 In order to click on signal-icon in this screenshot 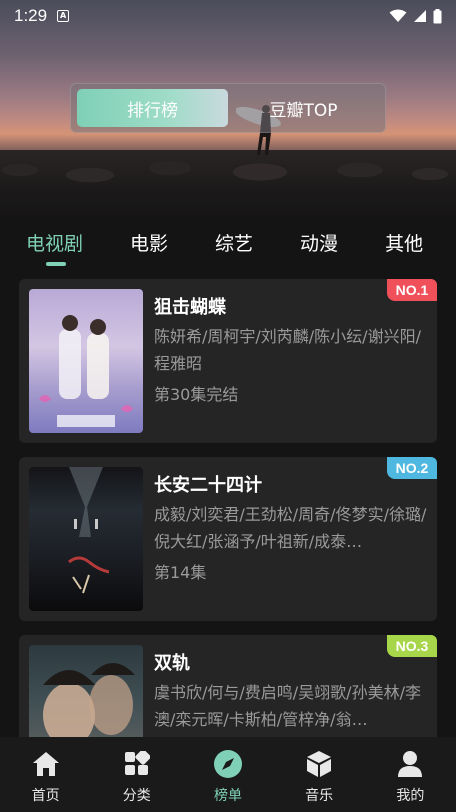, I will do `click(420, 16)`.